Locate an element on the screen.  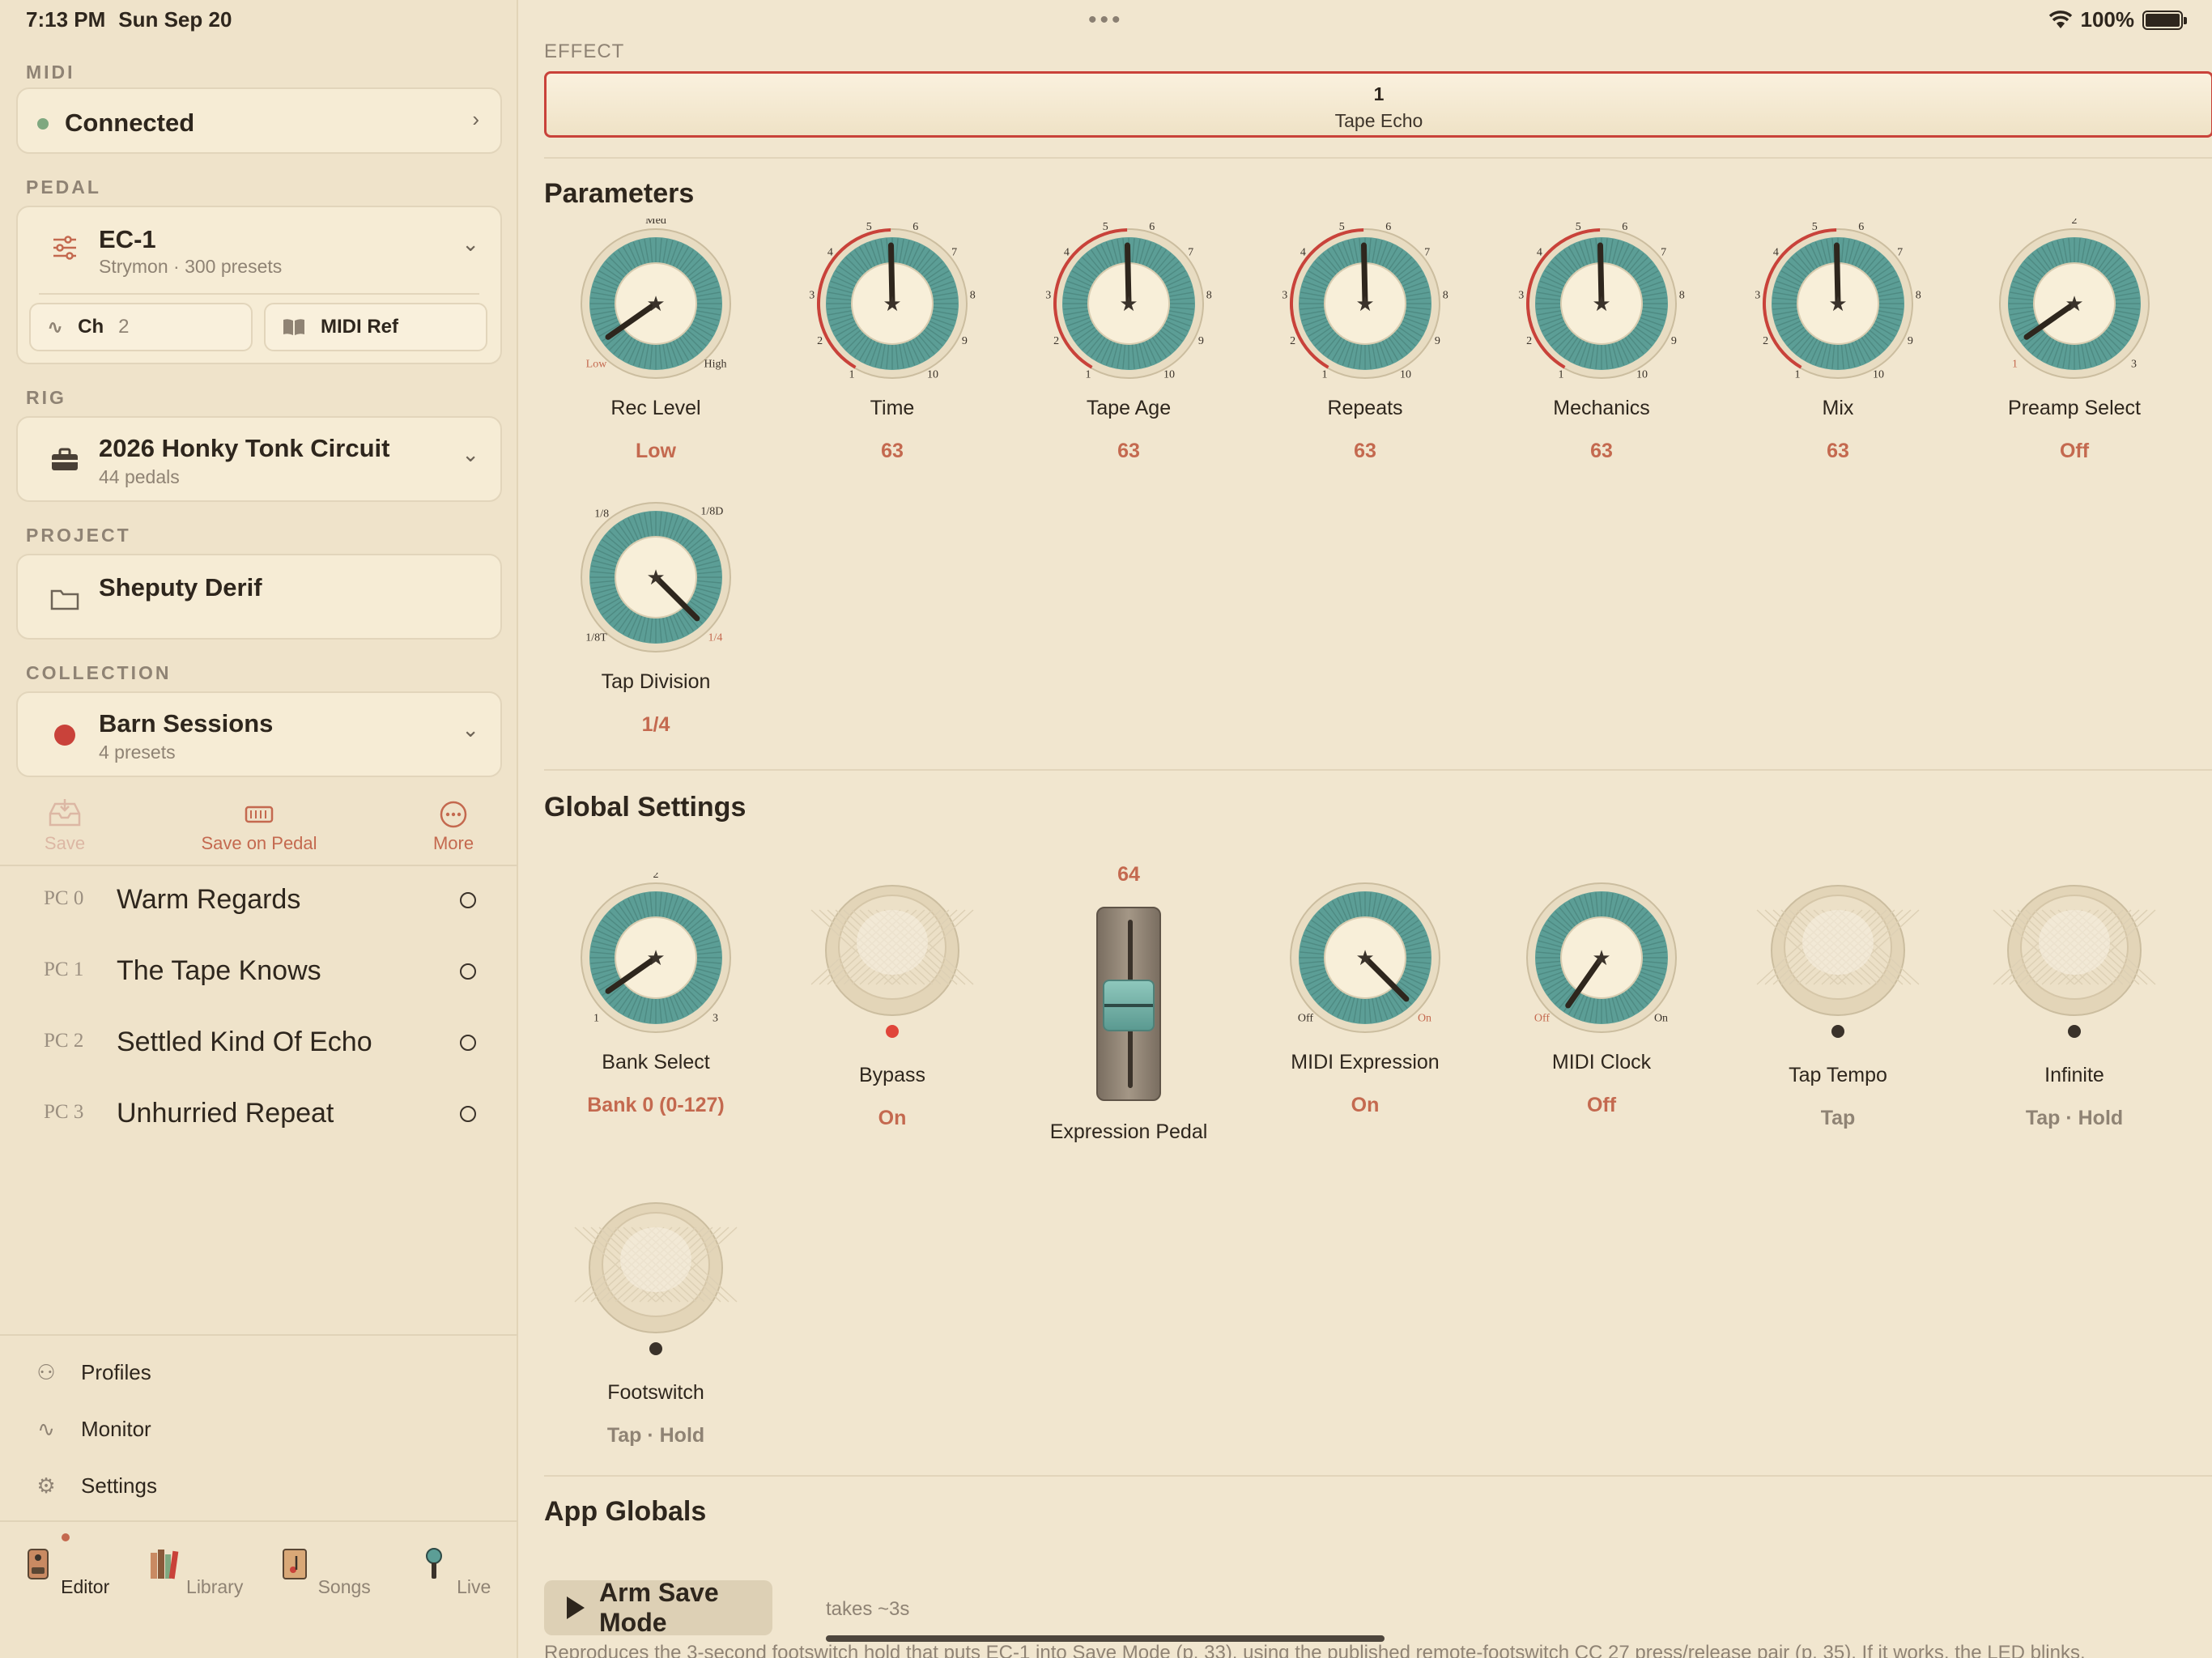
more-button: More is located at coordinates (454, 825).